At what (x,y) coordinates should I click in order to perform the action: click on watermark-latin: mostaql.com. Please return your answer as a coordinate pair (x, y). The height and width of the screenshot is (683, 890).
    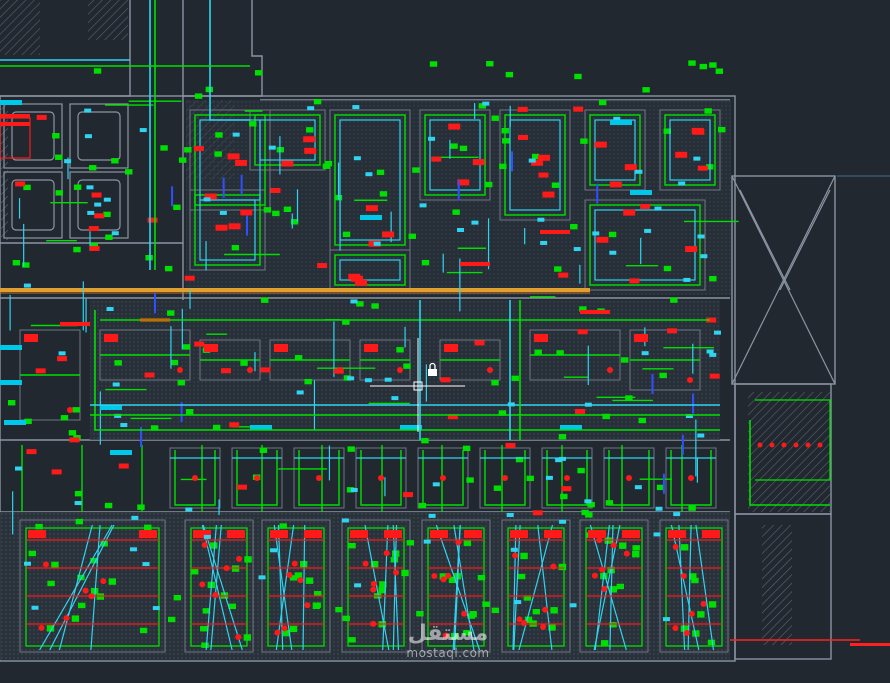
    Looking at the image, I should click on (448, 653).